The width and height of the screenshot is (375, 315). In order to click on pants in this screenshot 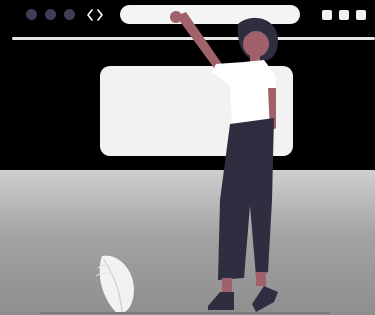, I will do `click(246, 199)`.